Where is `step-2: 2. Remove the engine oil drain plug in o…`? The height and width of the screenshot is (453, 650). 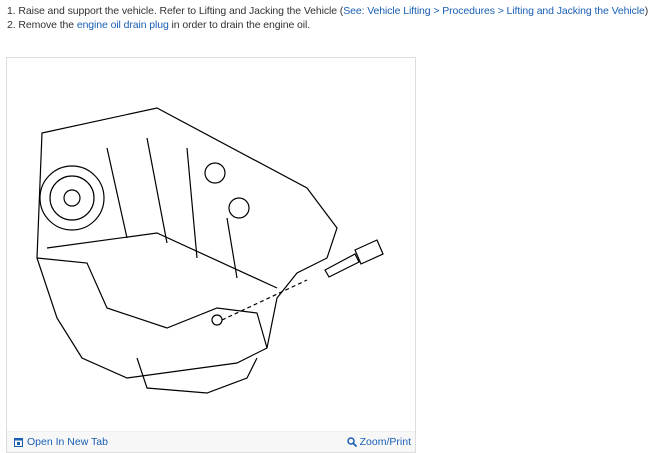 step-2: 2. Remove the engine oil drain plug in o… is located at coordinates (159, 25).